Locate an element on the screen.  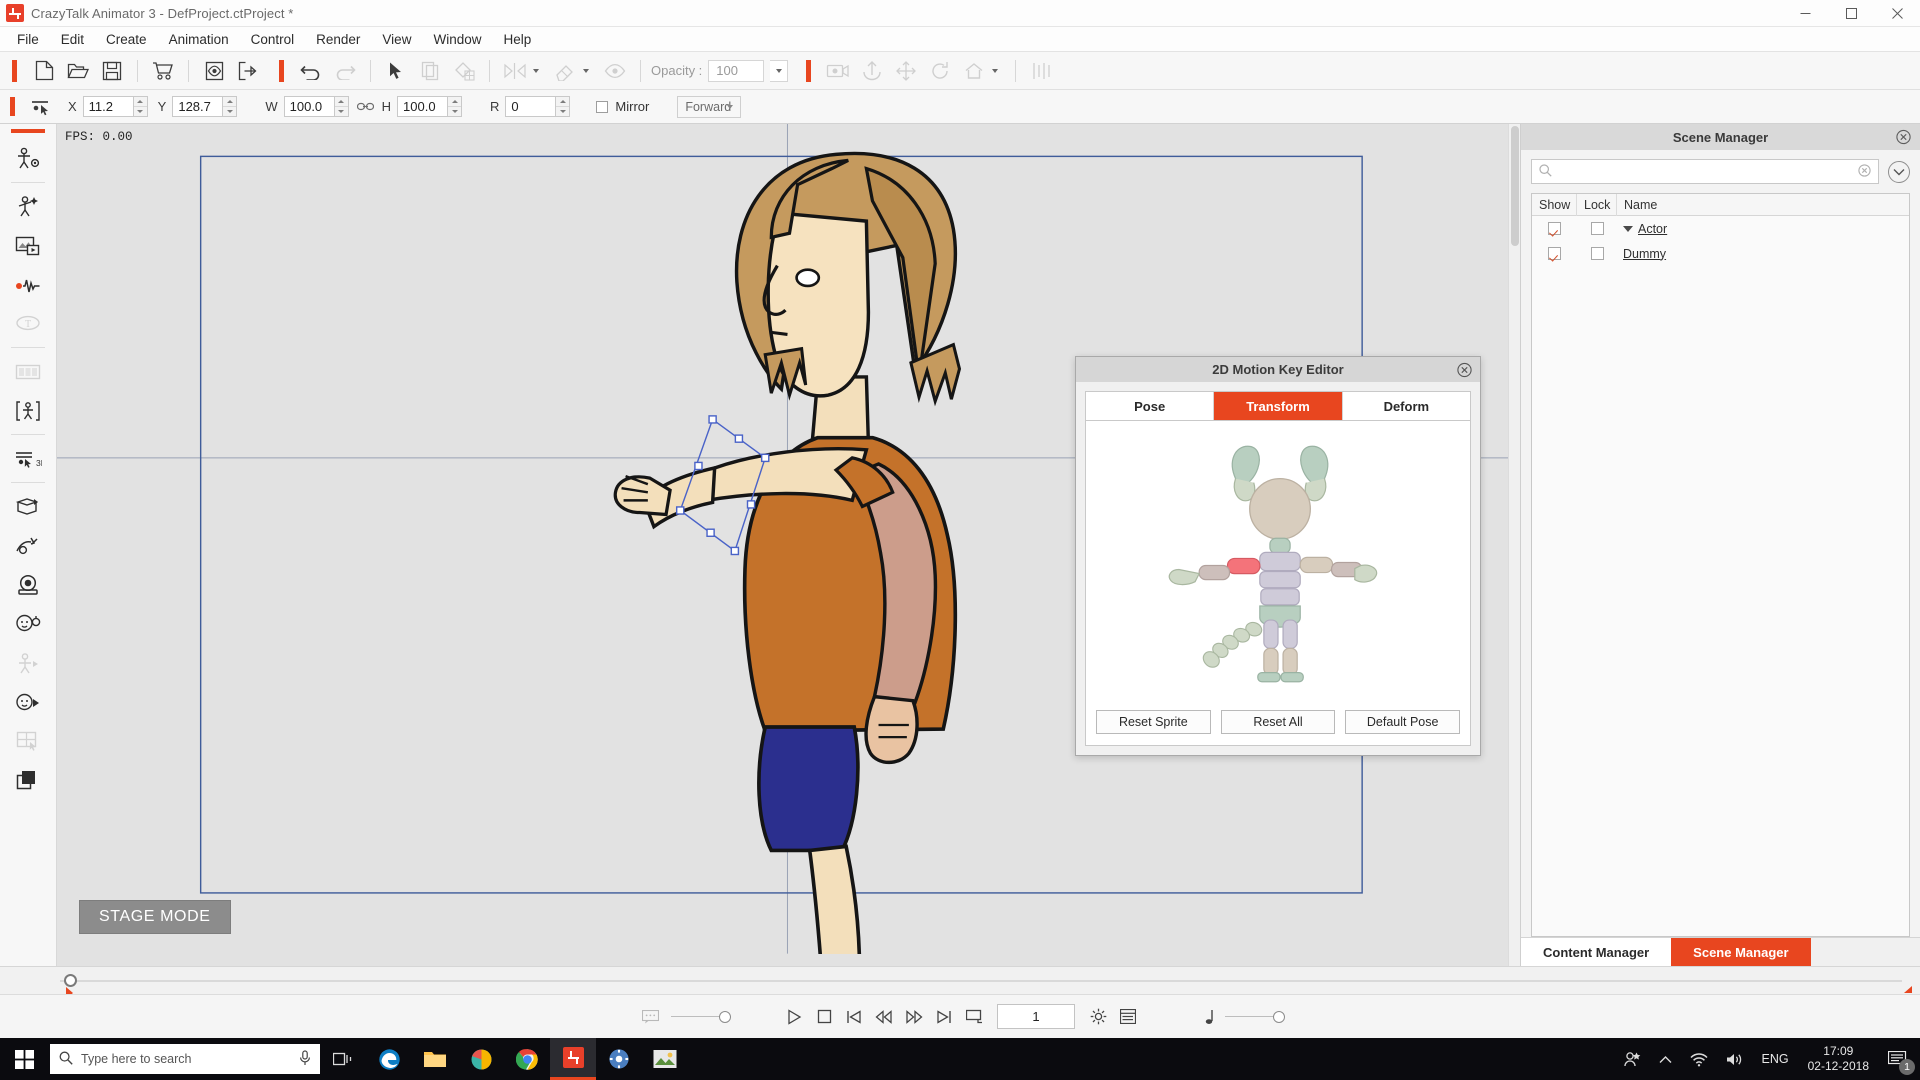
menu-animation: Animation is located at coordinates (199, 39).